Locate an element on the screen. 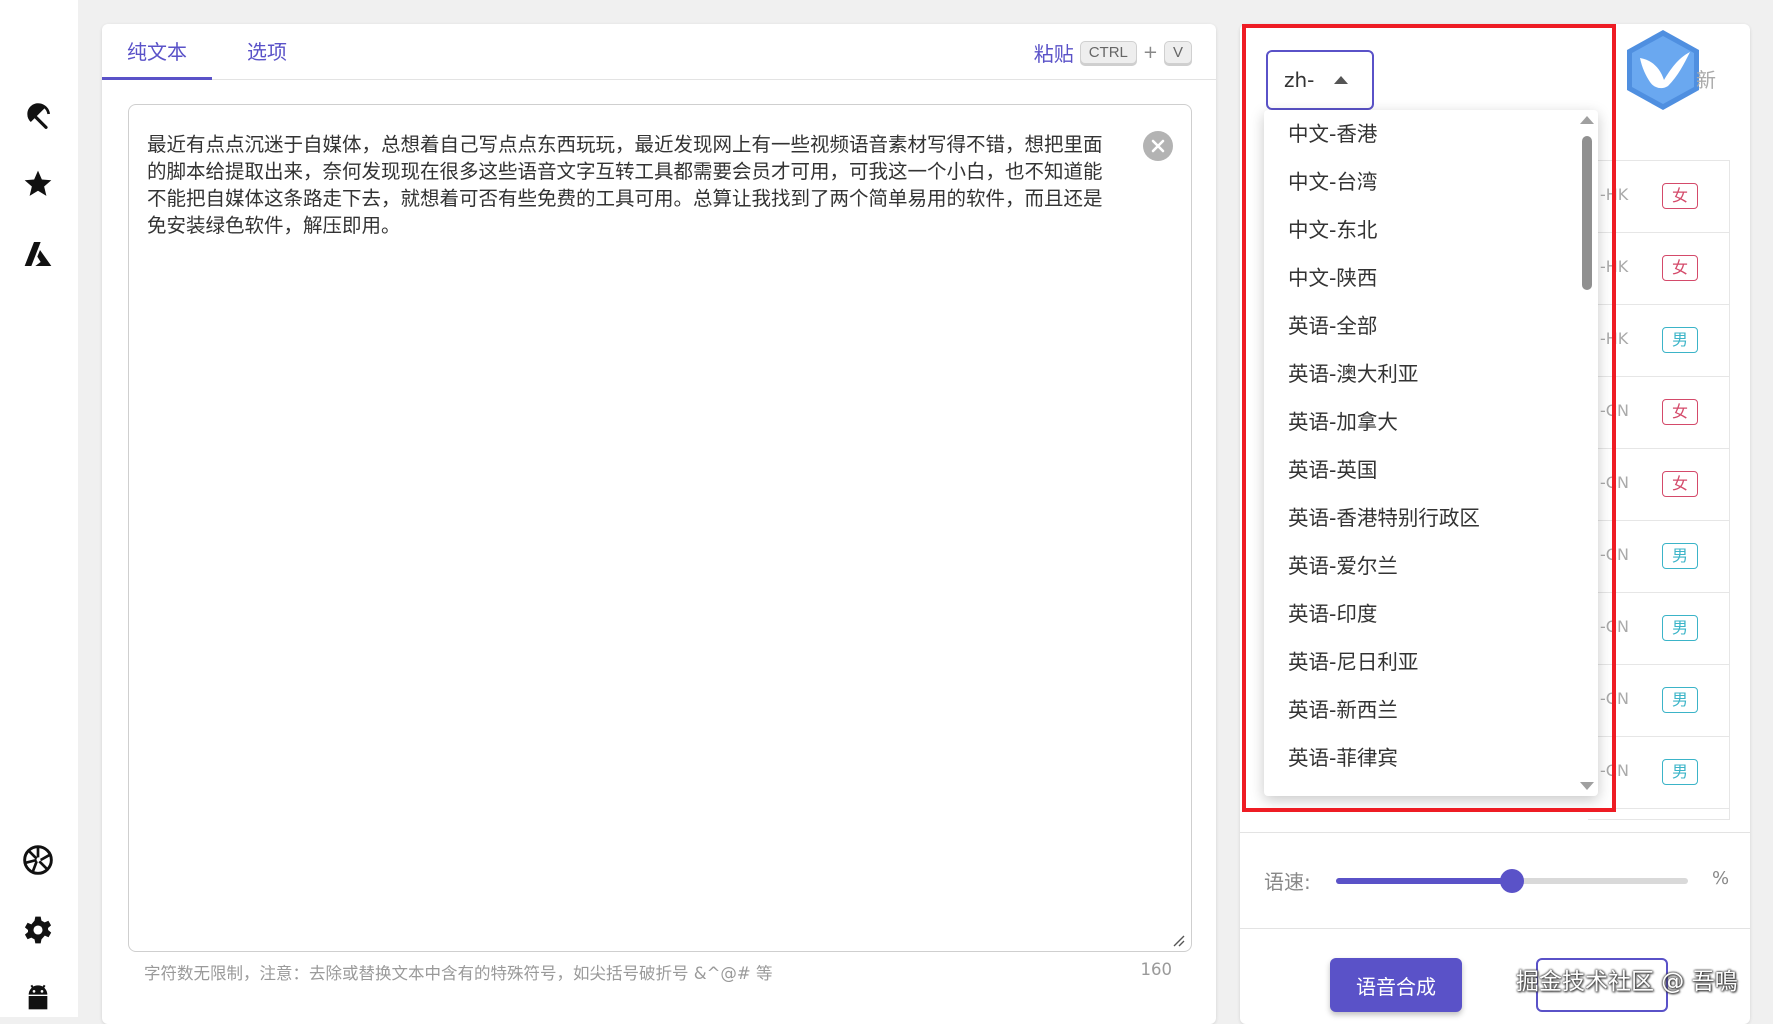 Image resolution: width=1773 pixels, height=1024 pixels. clear-text-button is located at coordinates (1158, 146).